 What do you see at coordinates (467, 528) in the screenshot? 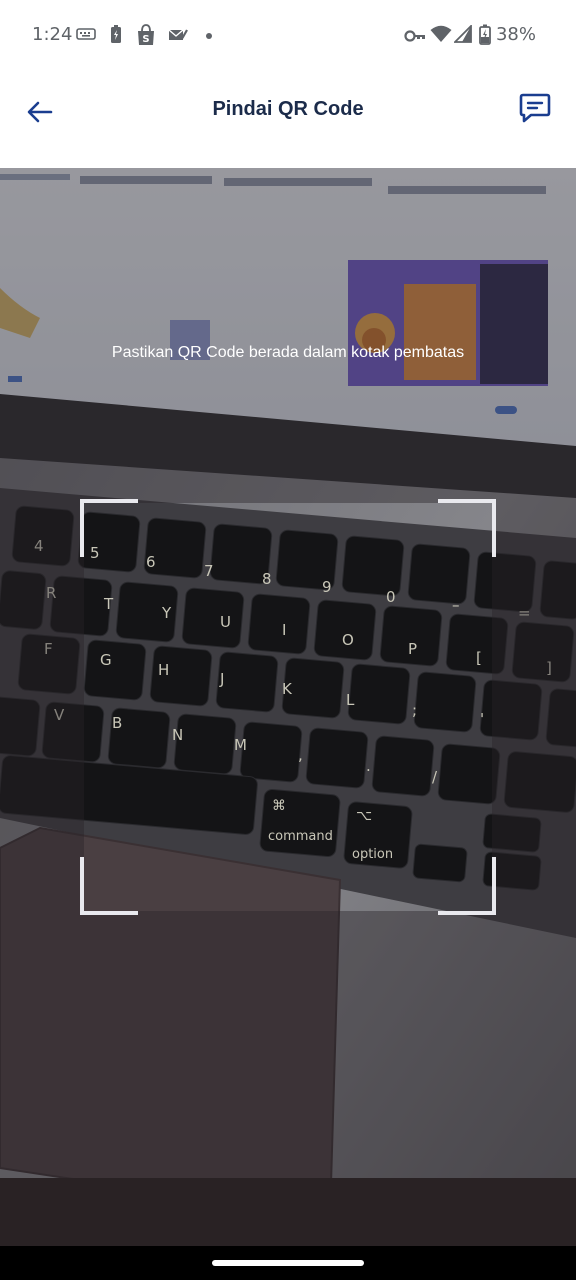
I see `frame-corner-top-right` at bounding box center [467, 528].